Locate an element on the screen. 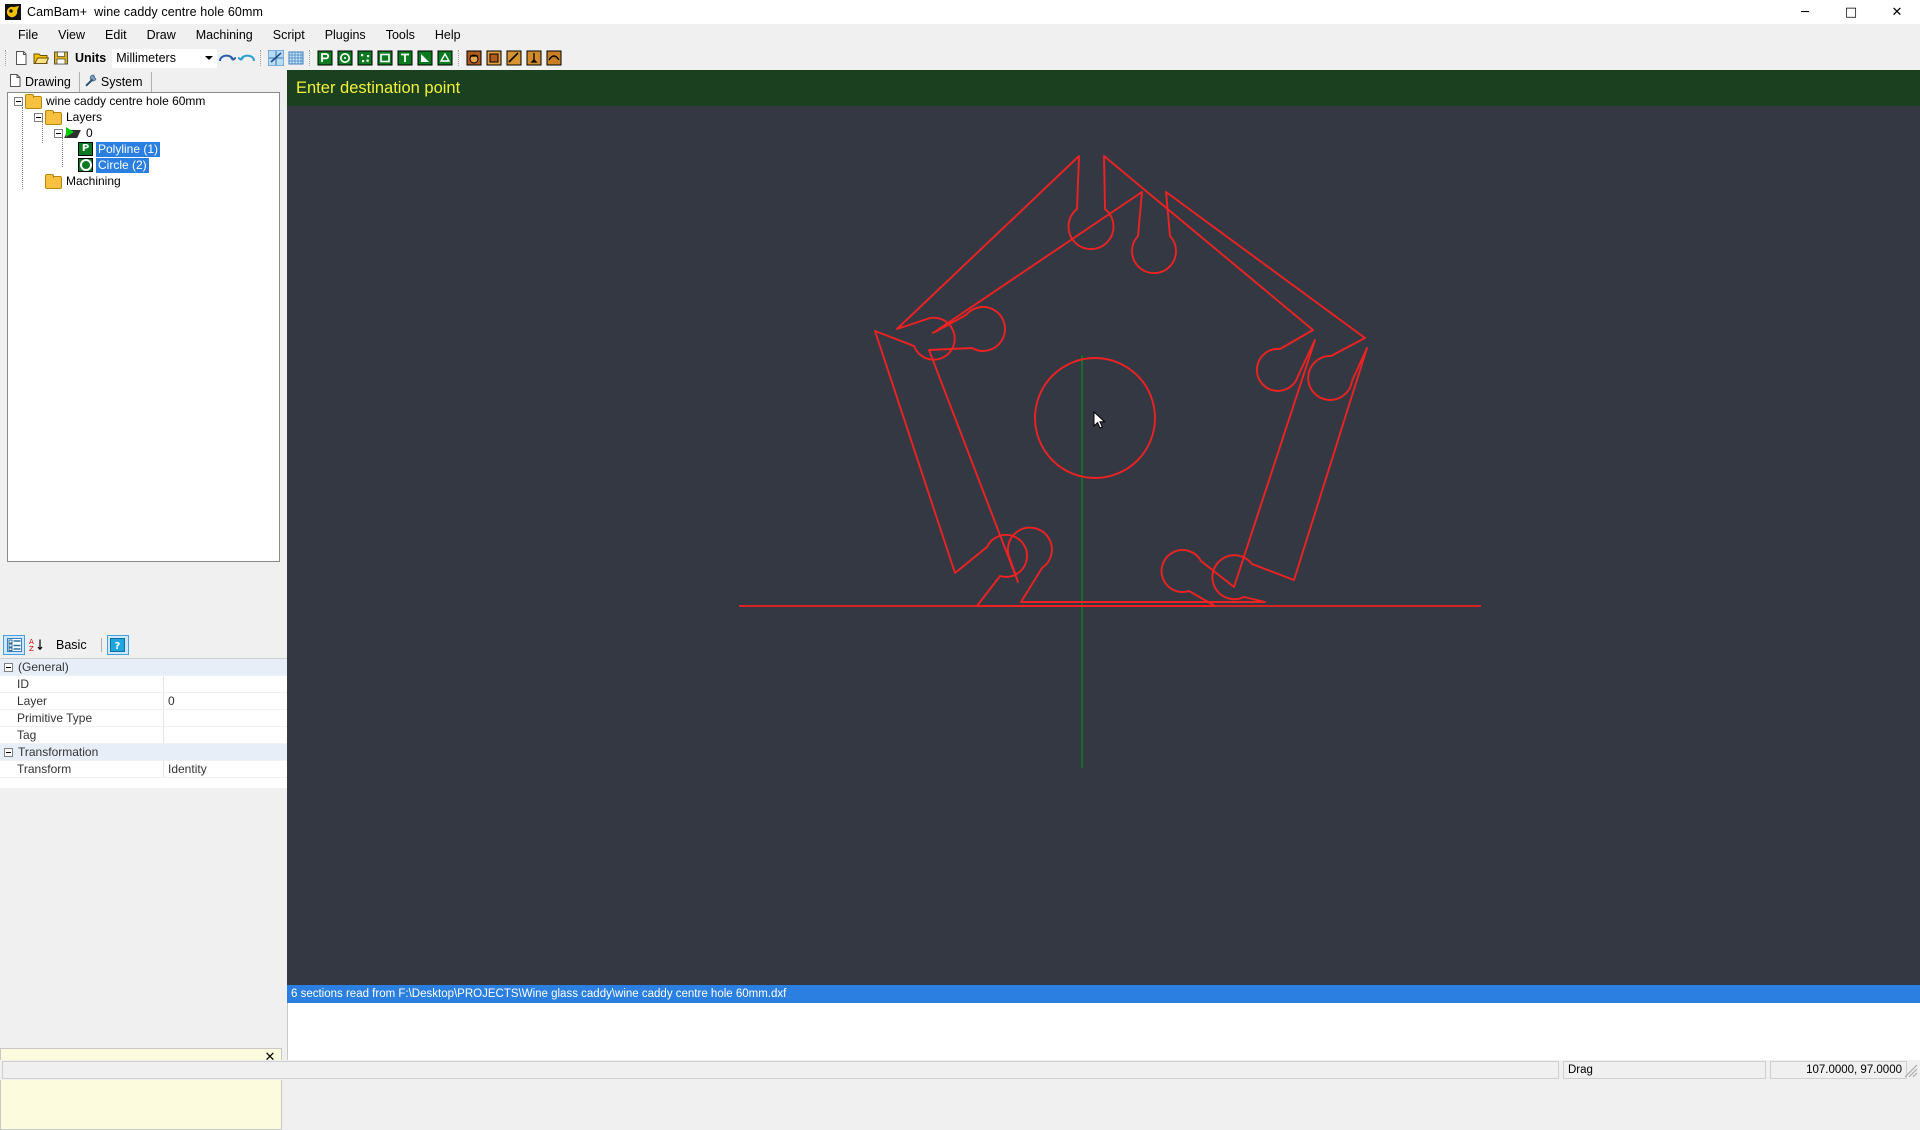 The width and height of the screenshot is (1920, 1130). menu-edit: Edit is located at coordinates (116, 35).